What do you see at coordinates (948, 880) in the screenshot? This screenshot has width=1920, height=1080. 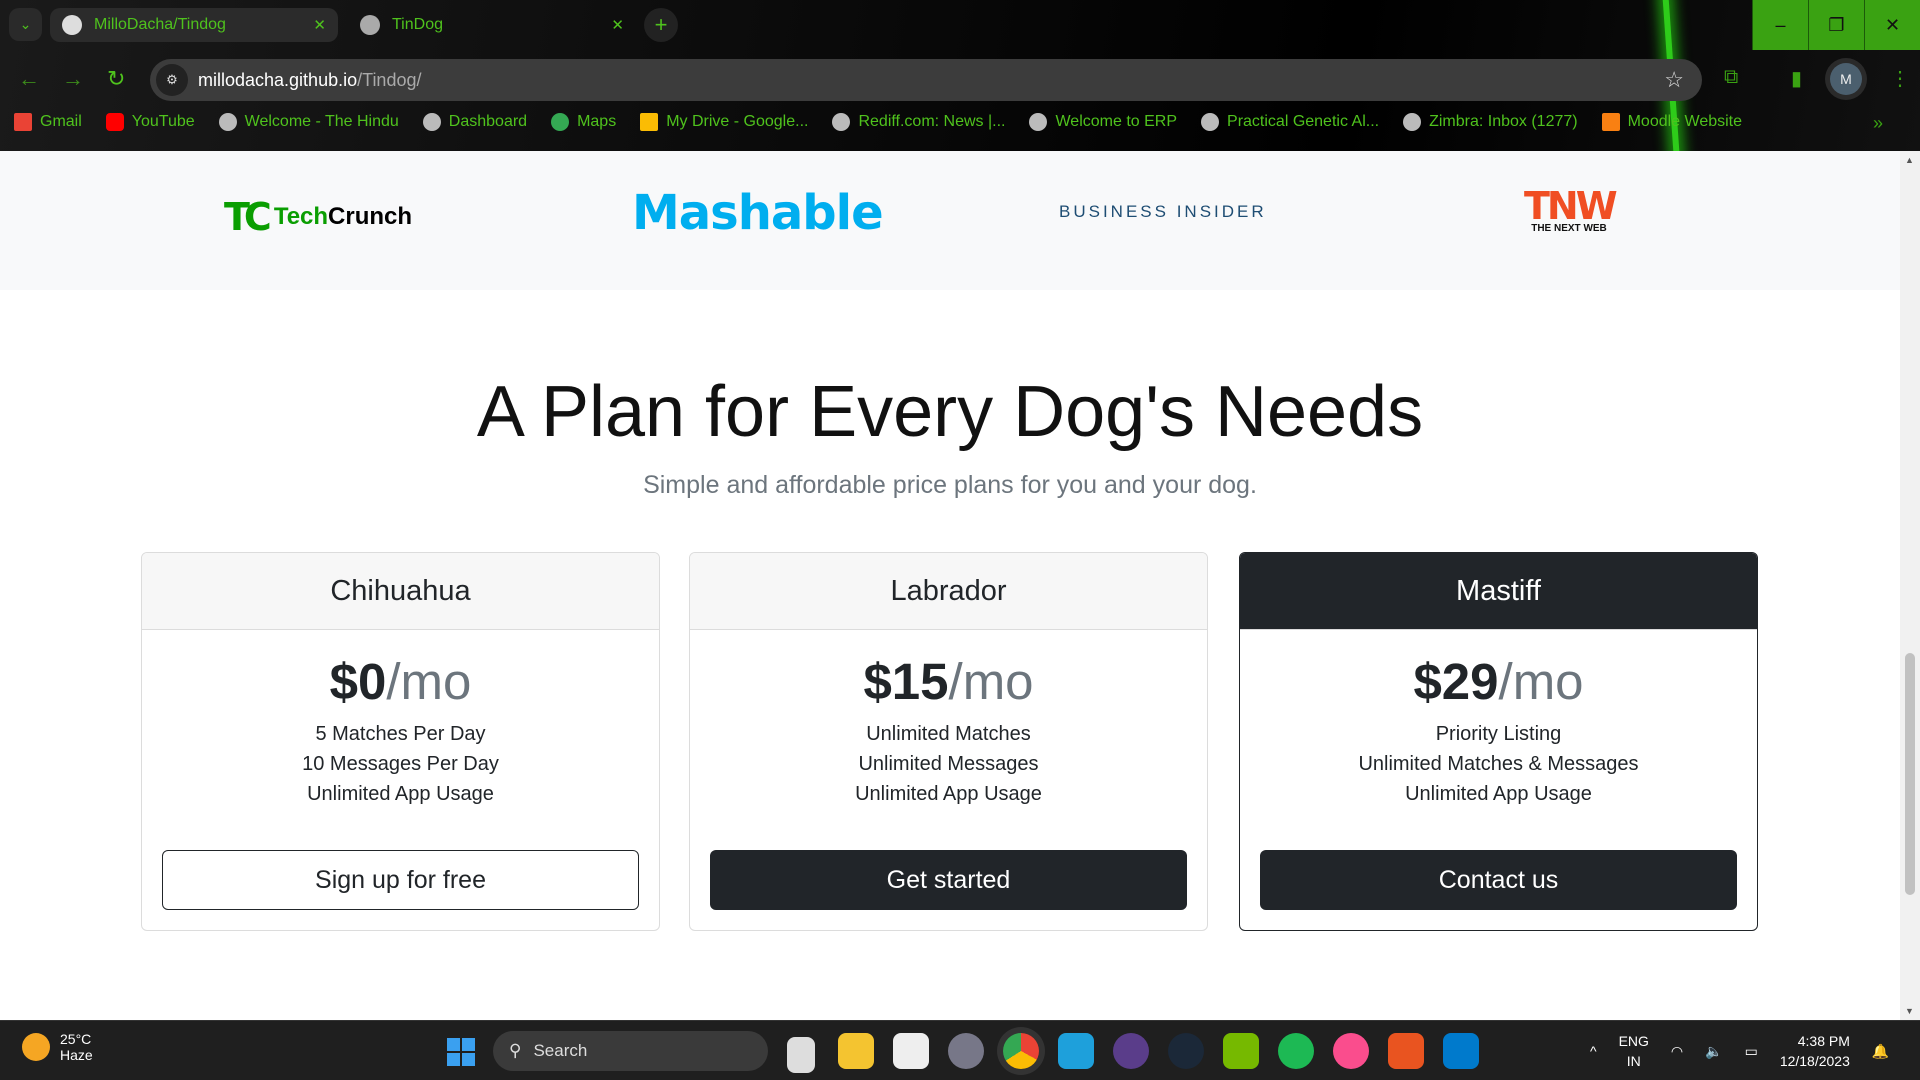 I see `get-started-button: Get started` at bounding box center [948, 880].